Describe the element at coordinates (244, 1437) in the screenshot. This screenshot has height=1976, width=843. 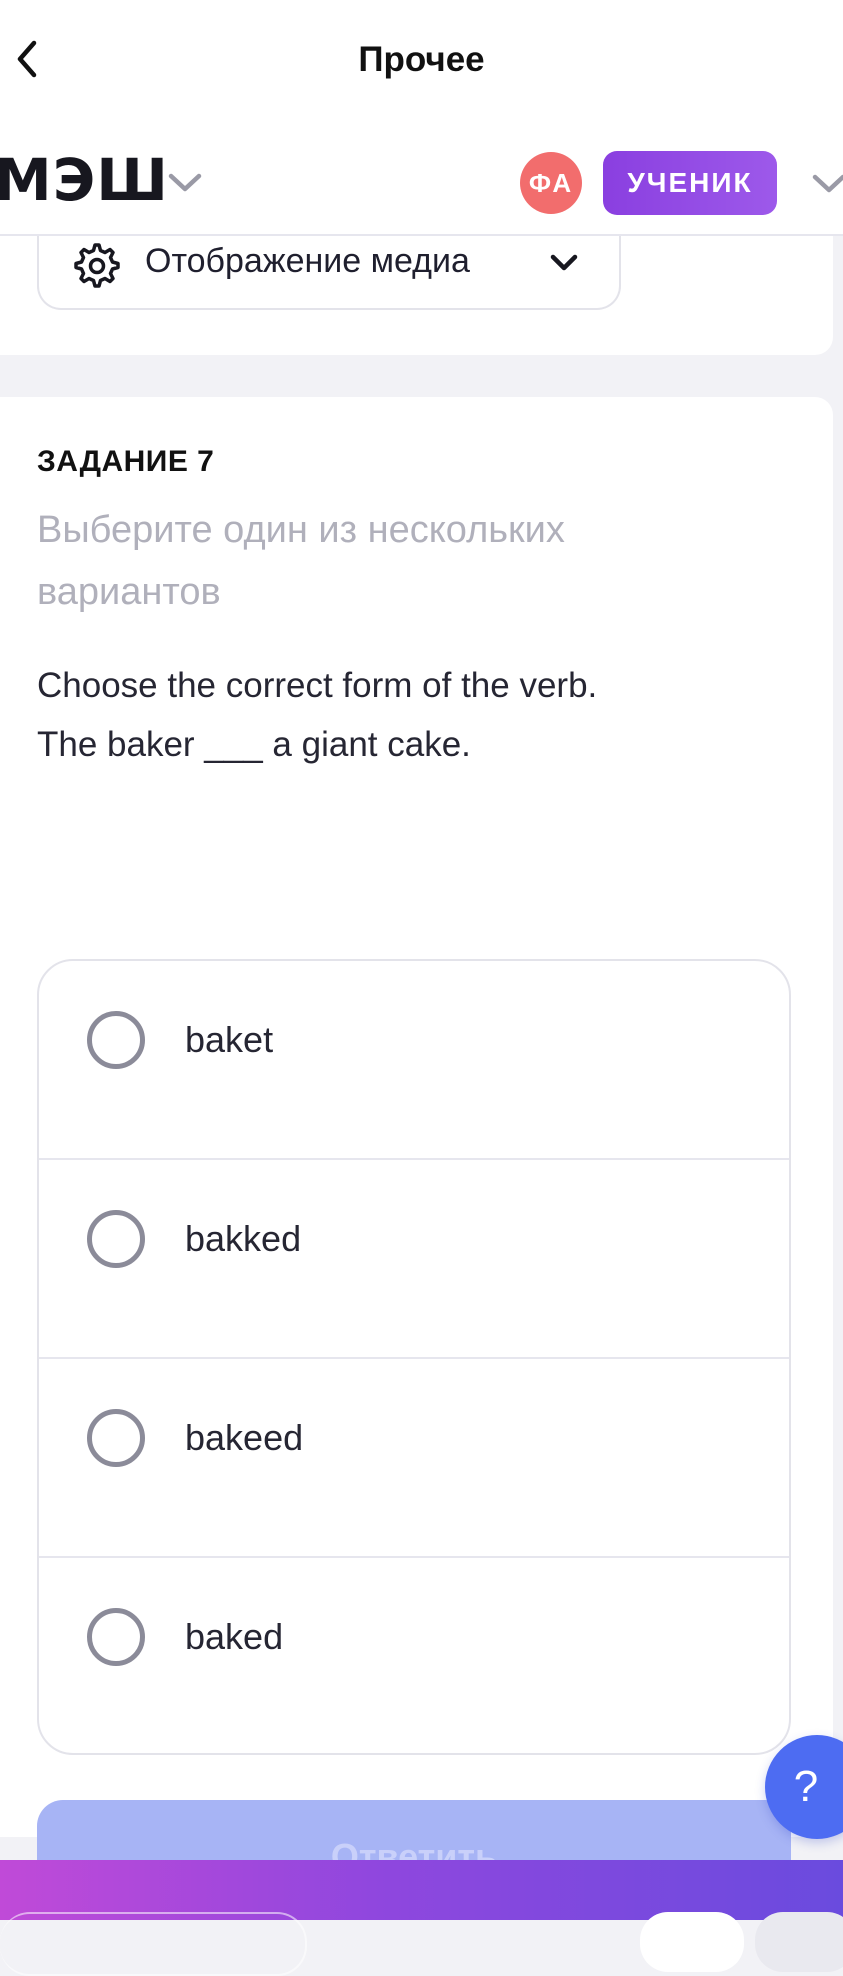
I see `option-label: bakeed` at that location.